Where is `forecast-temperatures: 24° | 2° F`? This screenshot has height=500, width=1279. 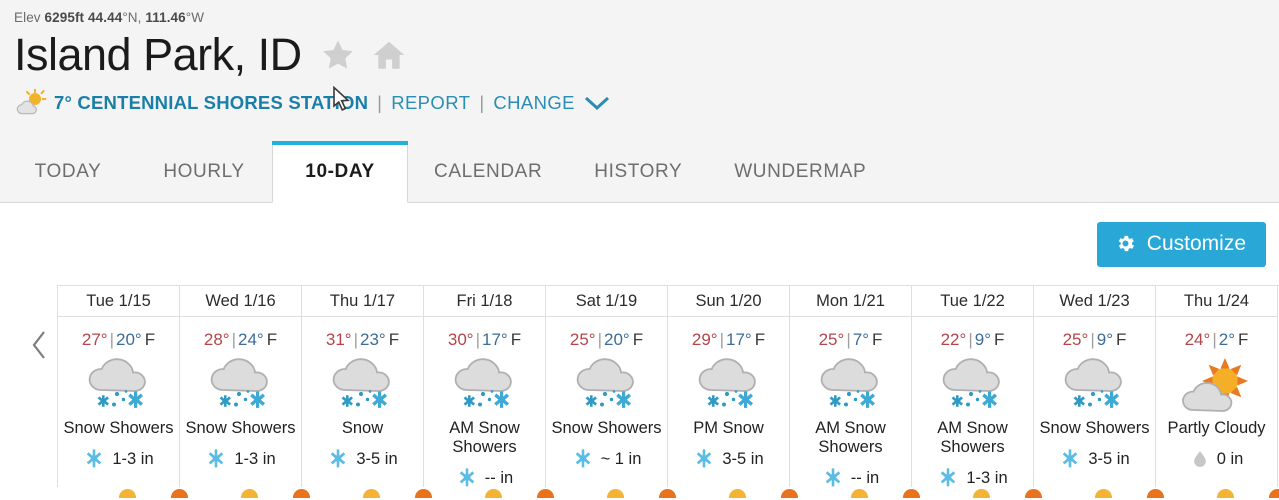
forecast-temperatures: 24° | 2° F is located at coordinates (1216, 340).